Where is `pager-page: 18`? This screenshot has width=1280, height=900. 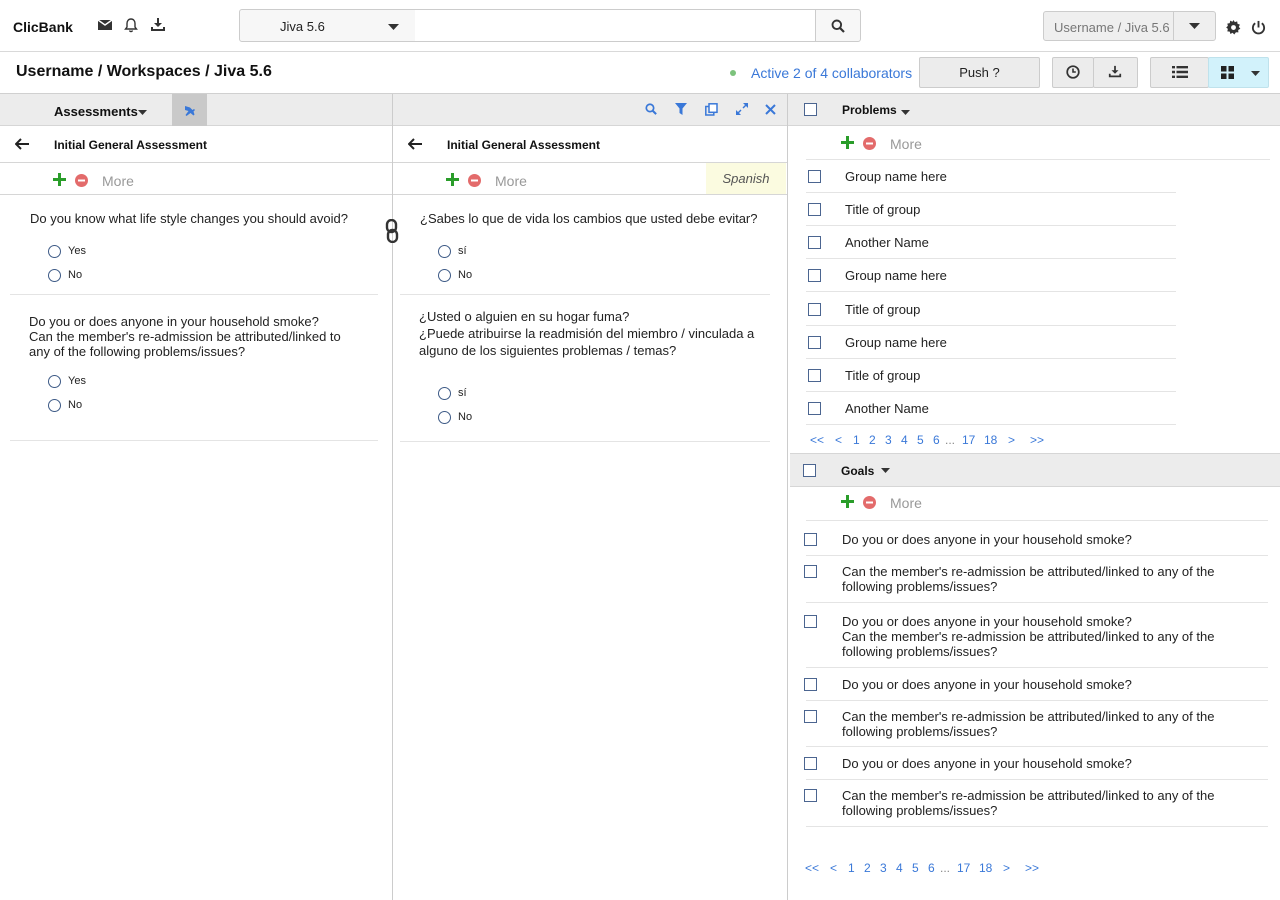
pager-page: 18 is located at coordinates (990, 440).